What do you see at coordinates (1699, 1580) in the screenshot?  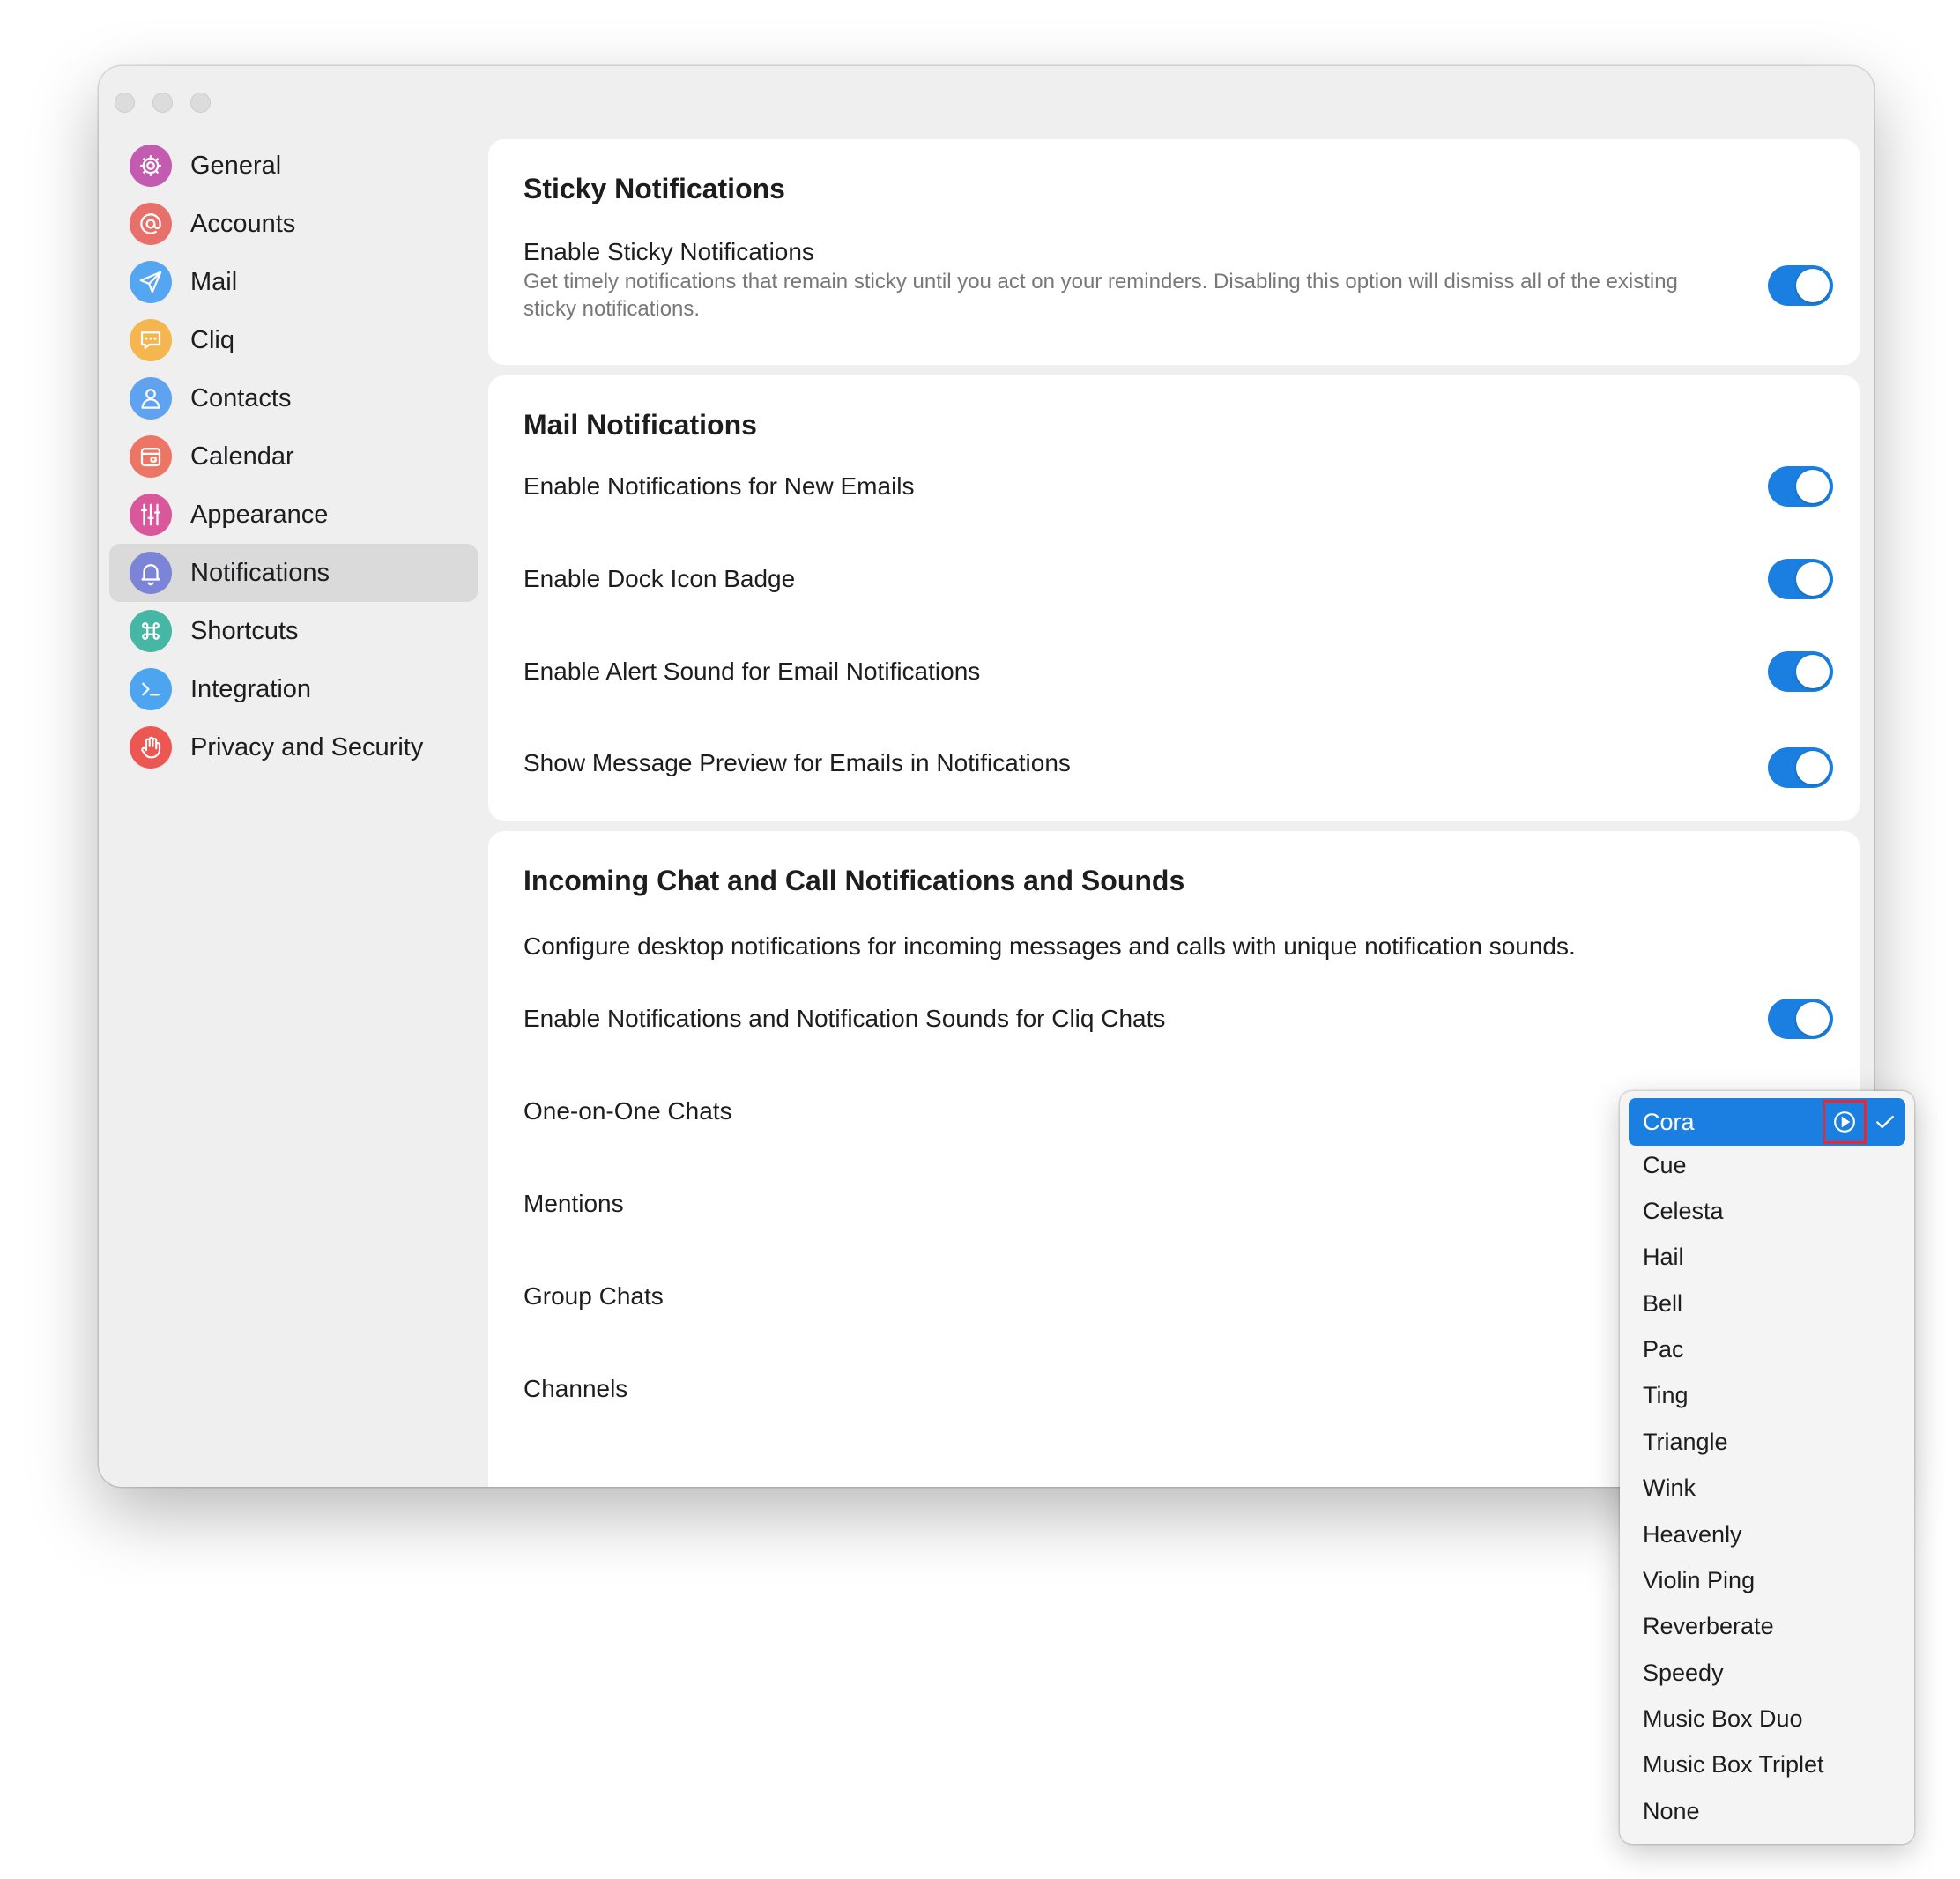 I see `sound-option: Violin Ping` at bounding box center [1699, 1580].